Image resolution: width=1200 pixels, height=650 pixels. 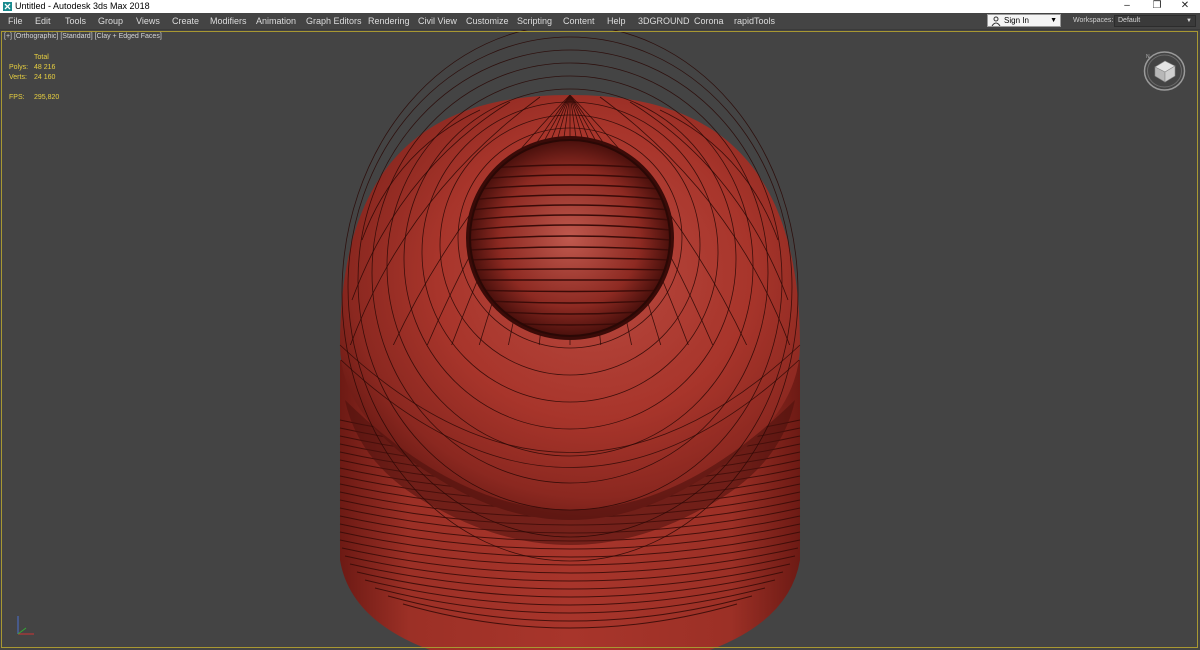 What do you see at coordinates (1129, 20) in the screenshot?
I see `workspace-value: Default` at bounding box center [1129, 20].